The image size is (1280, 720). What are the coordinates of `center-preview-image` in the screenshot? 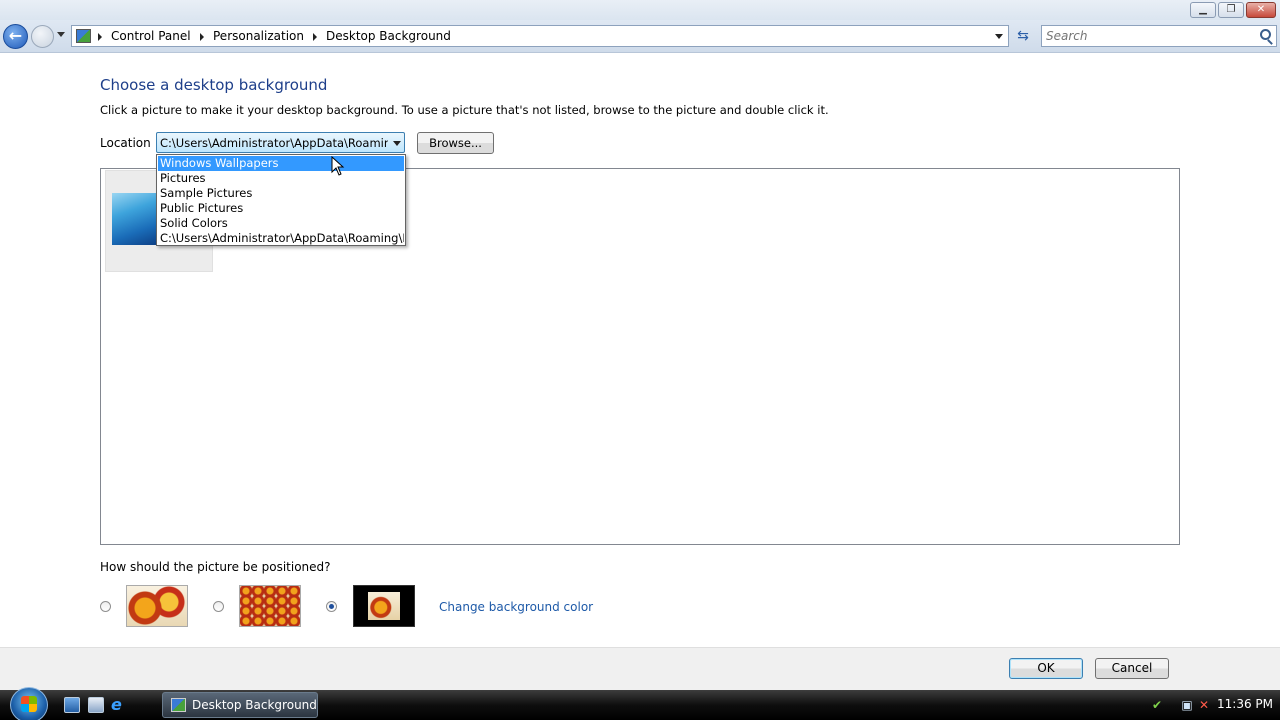 It's located at (384, 606).